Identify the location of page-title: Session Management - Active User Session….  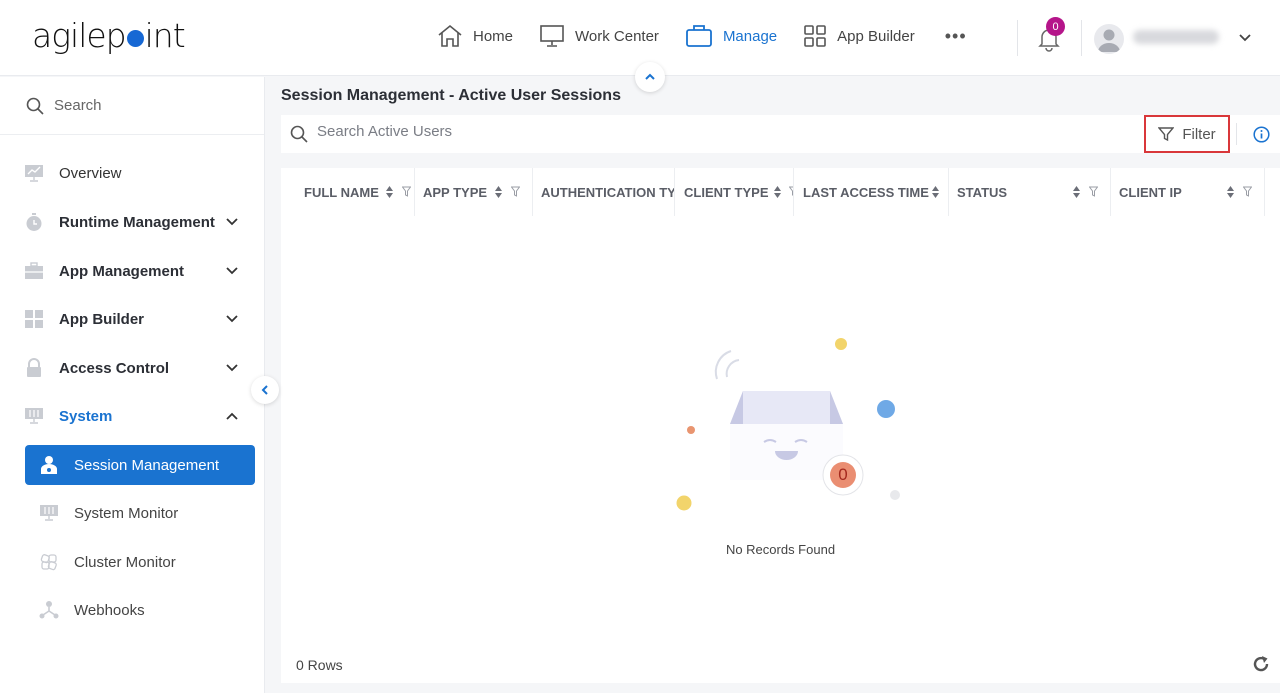
(451, 95).